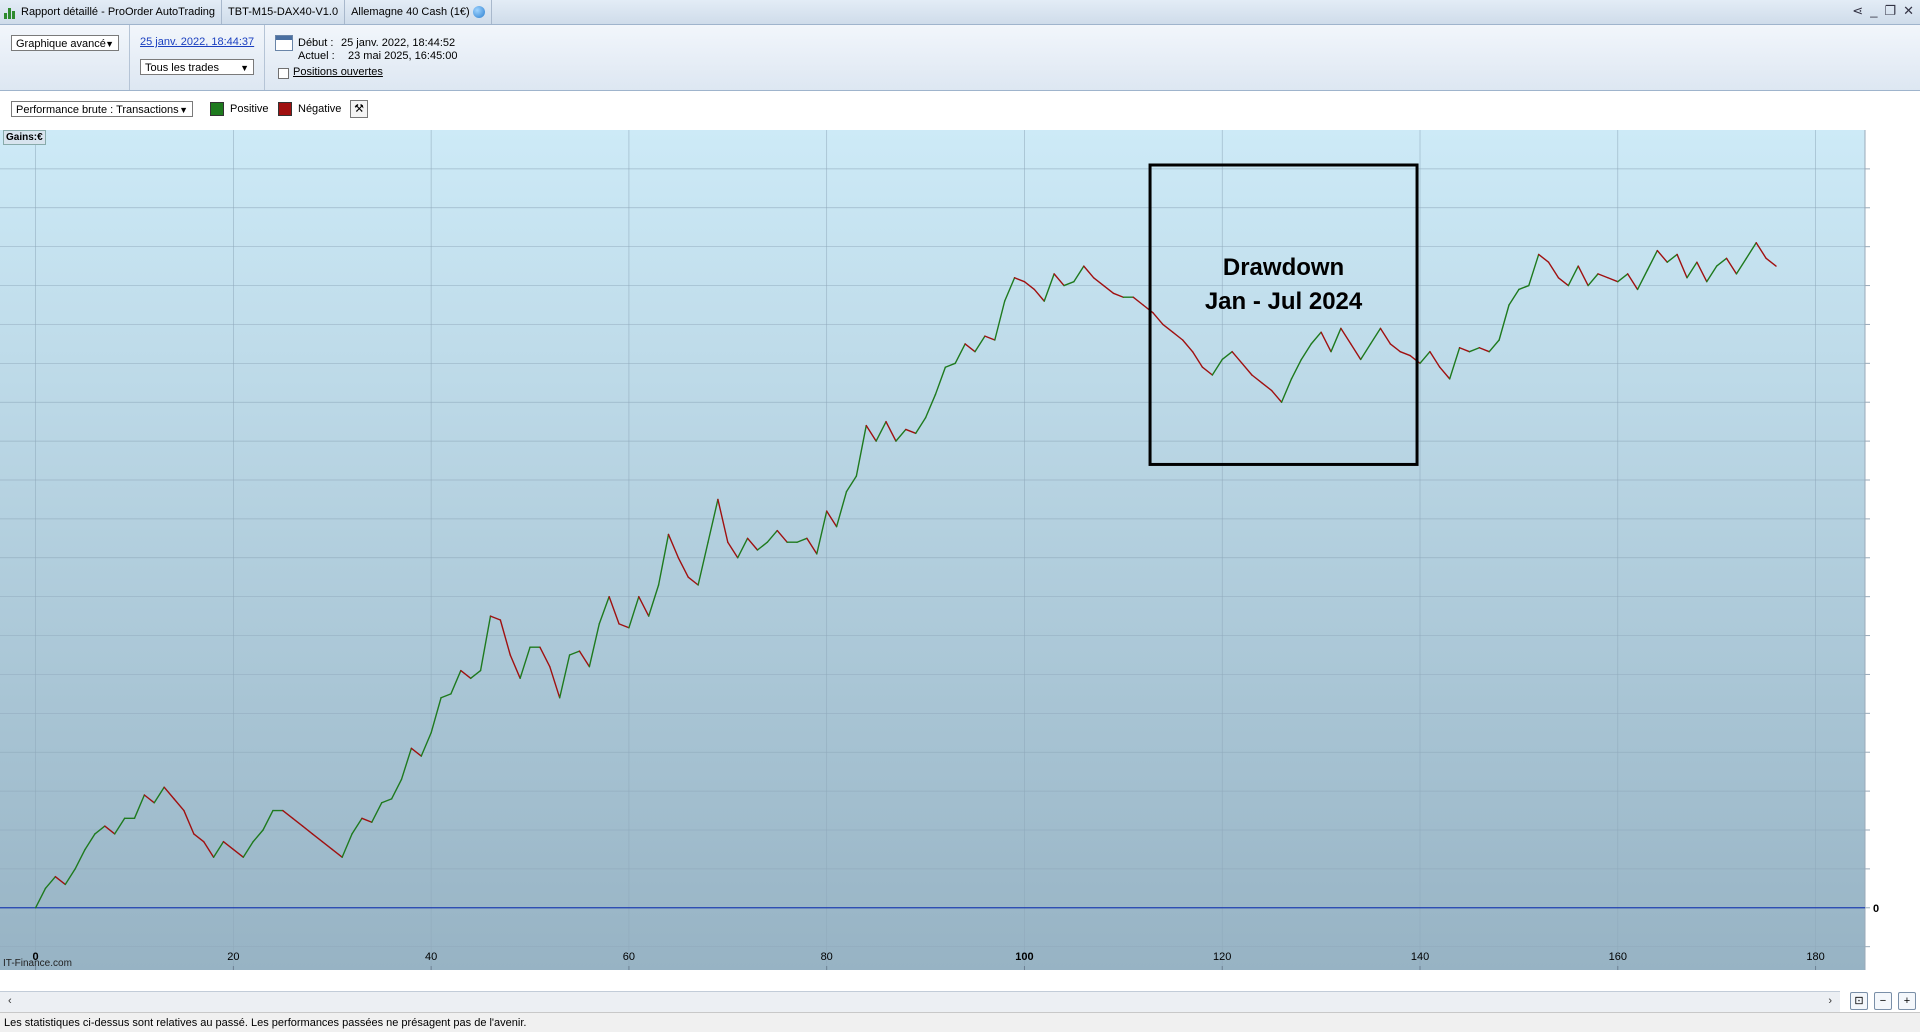  Describe the element at coordinates (10, 12) in the screenshot. I see `app-logo-icon` at that location.